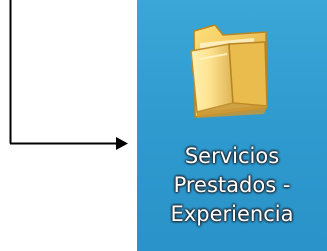 This screenshot has width=327, height=251. I want to click on folder-icon, so click(229, 71).